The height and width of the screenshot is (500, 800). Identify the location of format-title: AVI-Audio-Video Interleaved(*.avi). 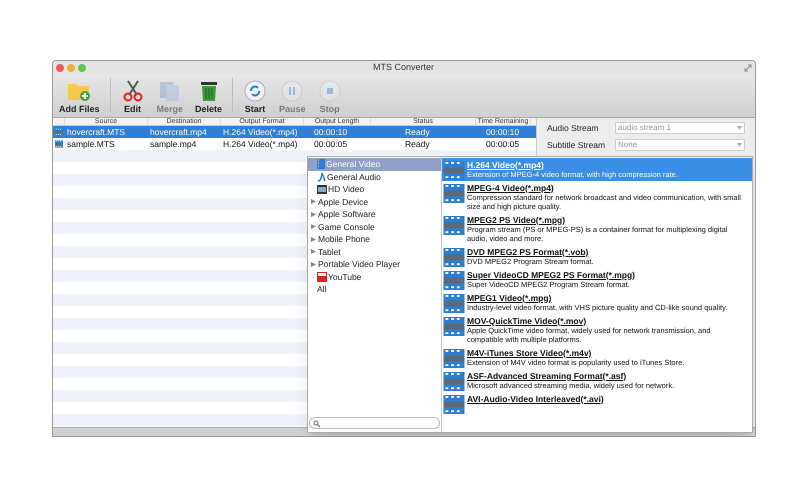
(536, 399).